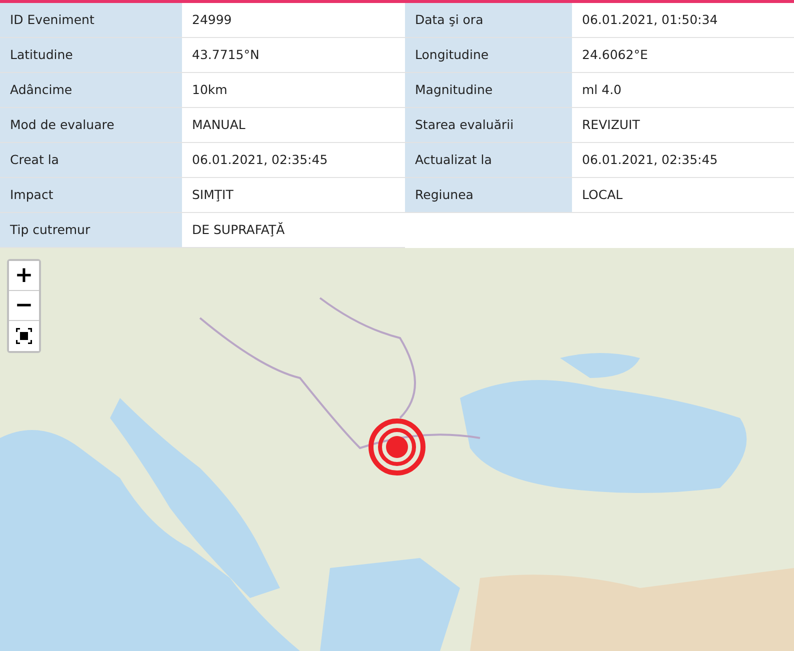 The image size is (794, 651). I want to click on epicenter-marker-icon, so click(397, 447).